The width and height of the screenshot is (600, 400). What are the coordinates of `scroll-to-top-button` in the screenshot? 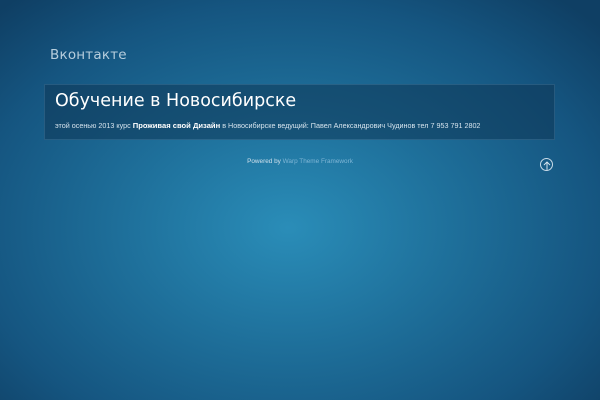 It's located at (546, 164).